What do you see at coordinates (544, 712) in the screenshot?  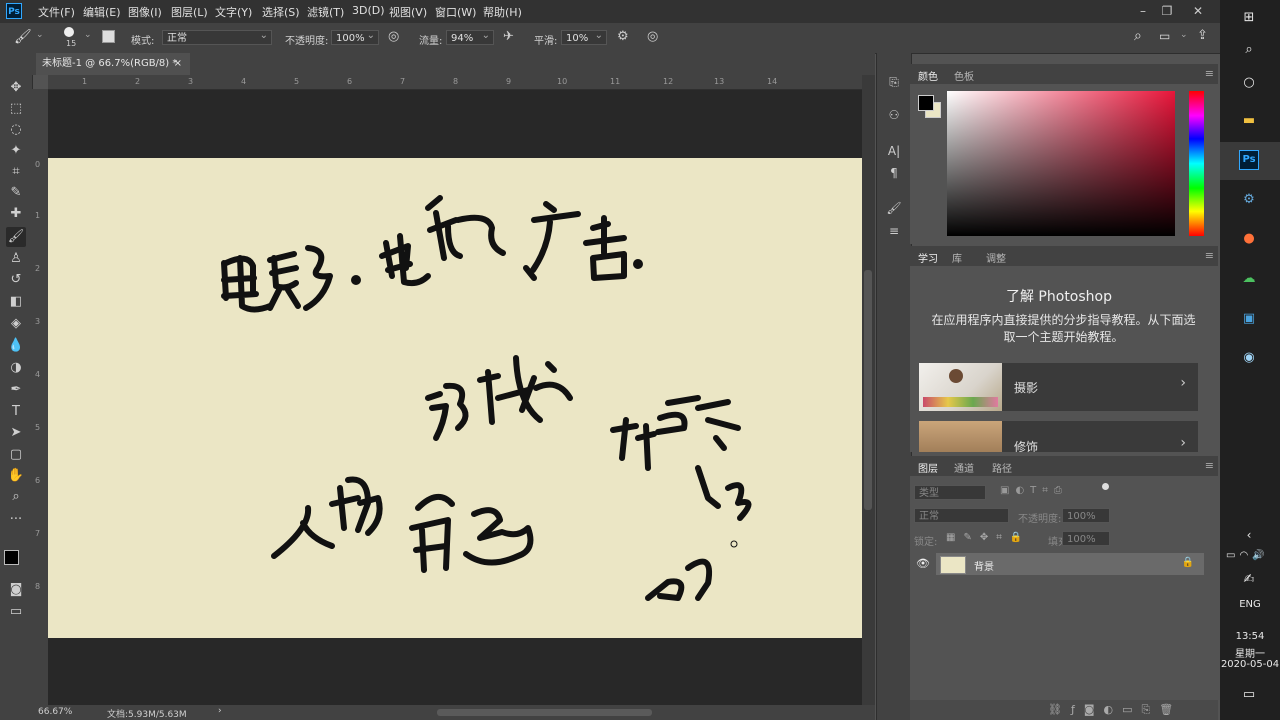 I see `horizontal-scrollbar` at bounding box center [544, 712].